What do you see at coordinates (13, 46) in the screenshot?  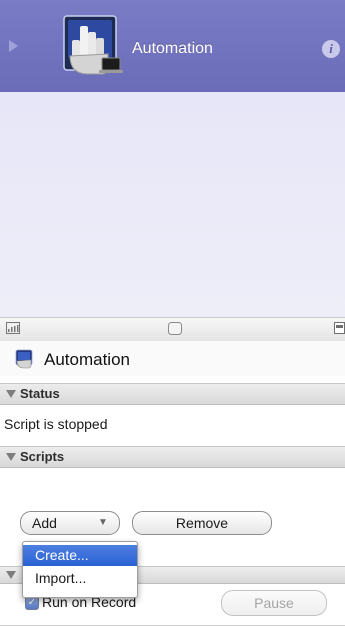 I see `disclosure-triangle-icon` at bounding box center [13, 46].